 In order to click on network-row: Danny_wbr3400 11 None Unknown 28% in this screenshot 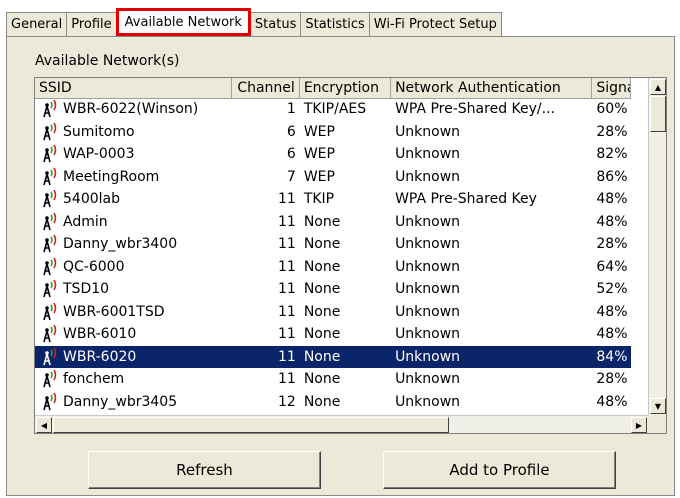, I will do `click(333, 244)`.